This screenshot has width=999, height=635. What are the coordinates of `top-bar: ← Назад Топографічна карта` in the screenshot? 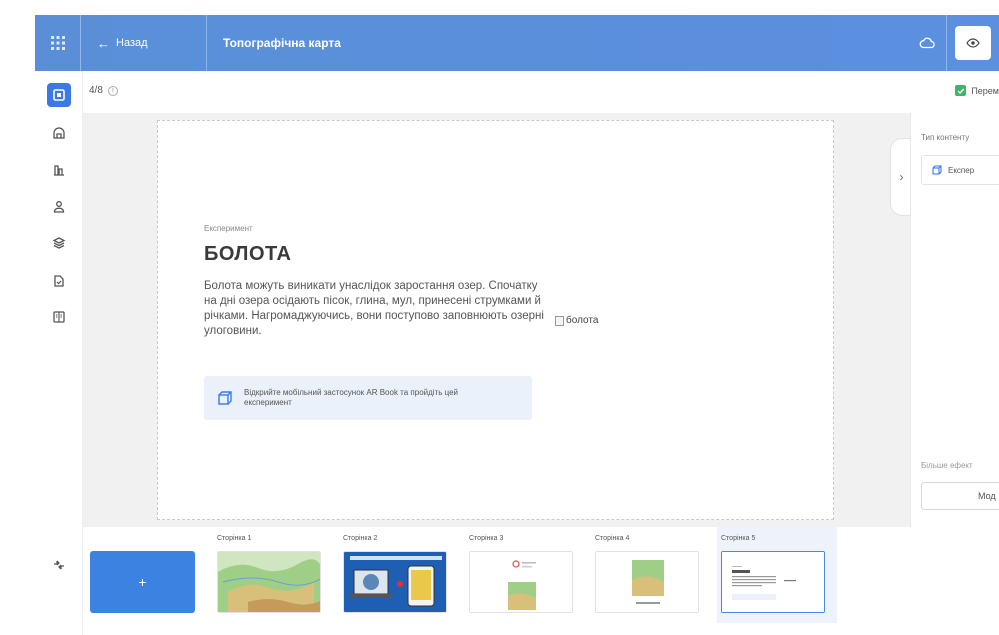 It's located at (517, 43).